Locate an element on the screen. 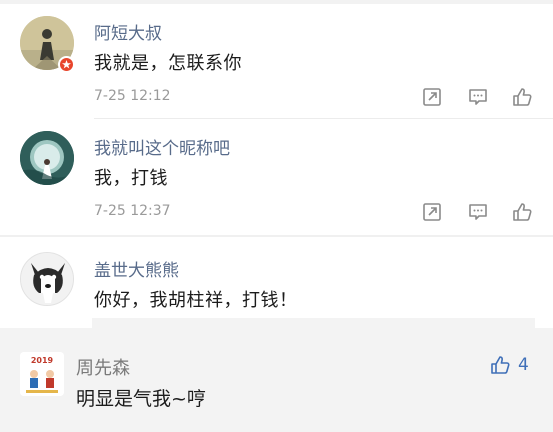 Image resolution: width=553 pixels, height=432 pixels. reply-text: 明显是气我~哼 is located at coordinates (141, 399).